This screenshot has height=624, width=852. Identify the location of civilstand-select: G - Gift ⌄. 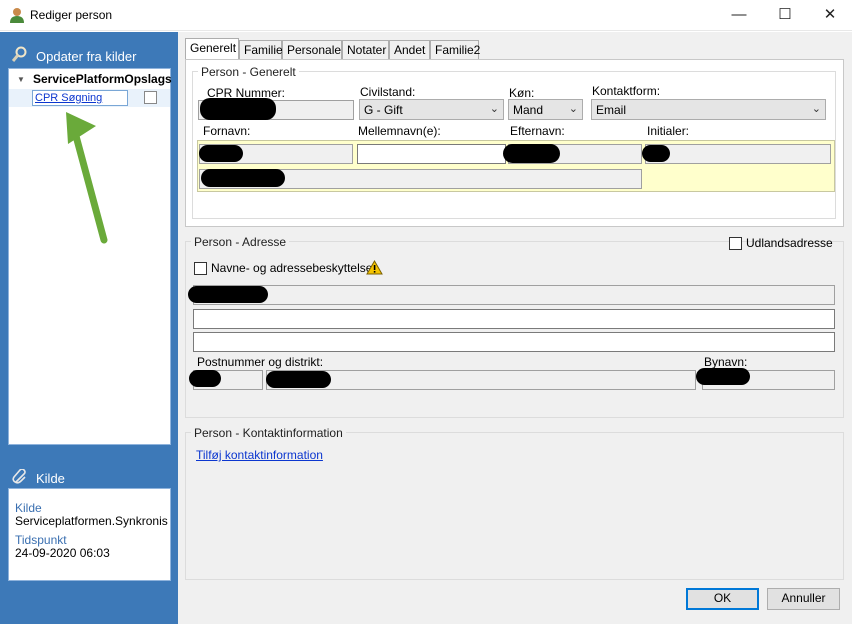
(431, 109).